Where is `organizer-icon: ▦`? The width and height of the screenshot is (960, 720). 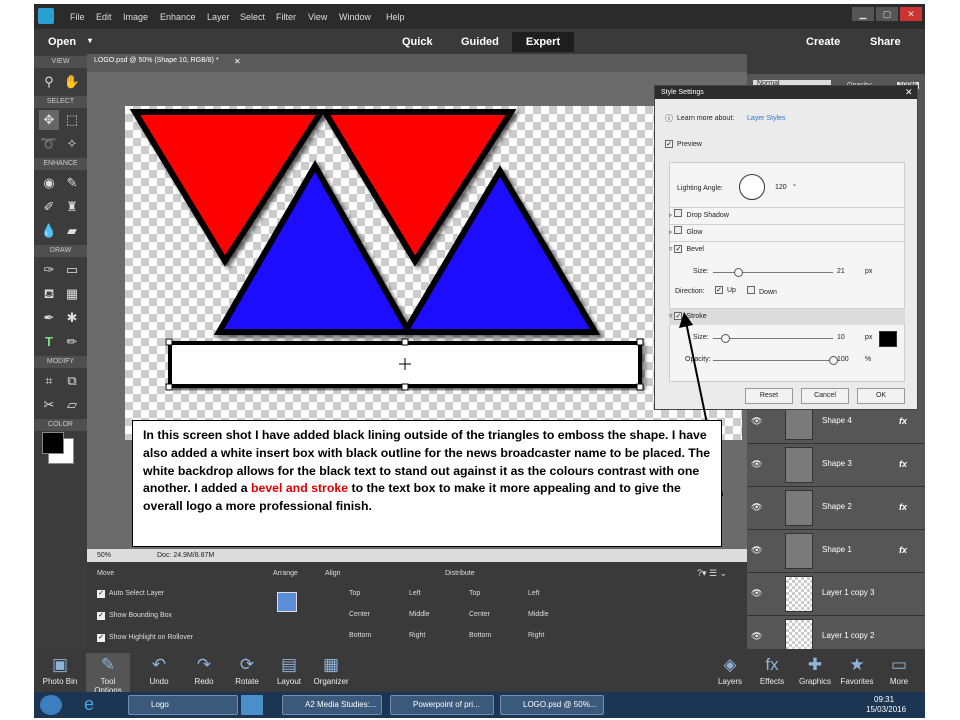
organizer-icon: ▦ is located at coordinates (331, 664).